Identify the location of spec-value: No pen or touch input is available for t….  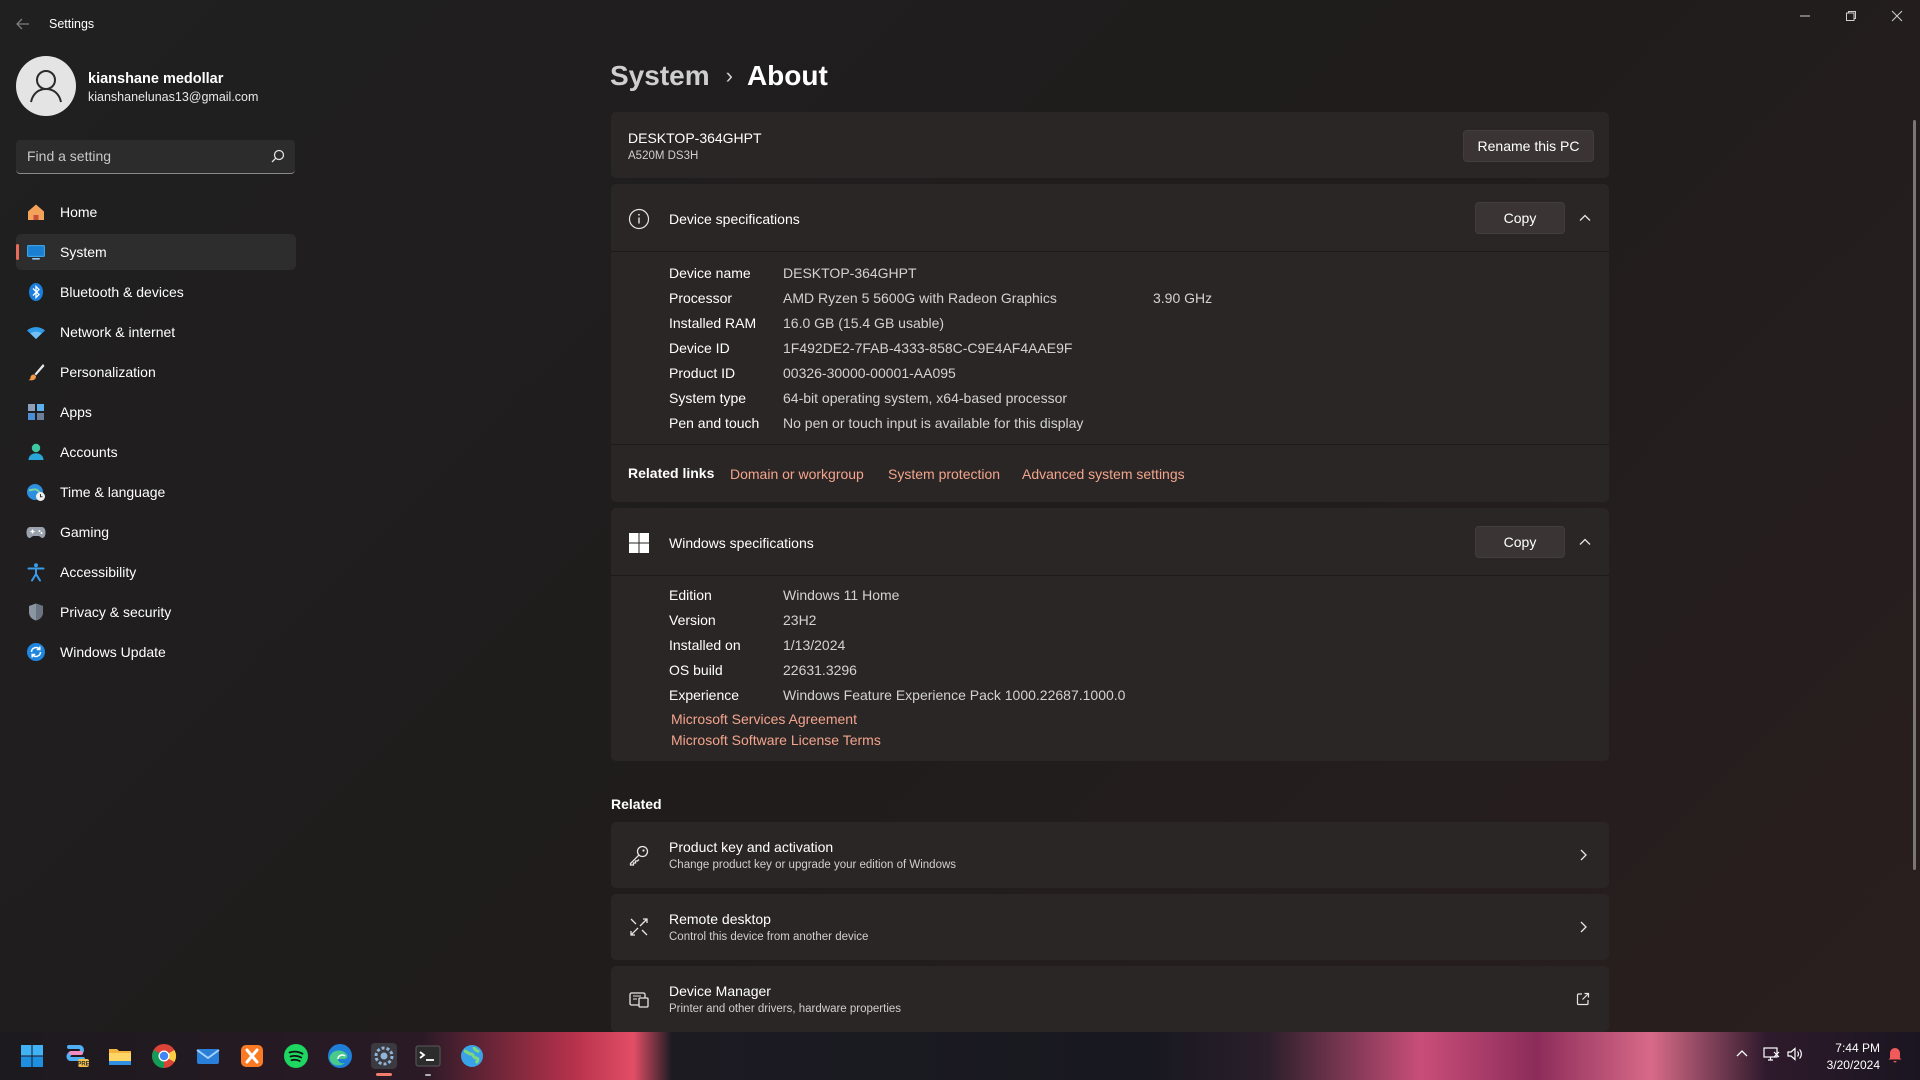
(933, 423).